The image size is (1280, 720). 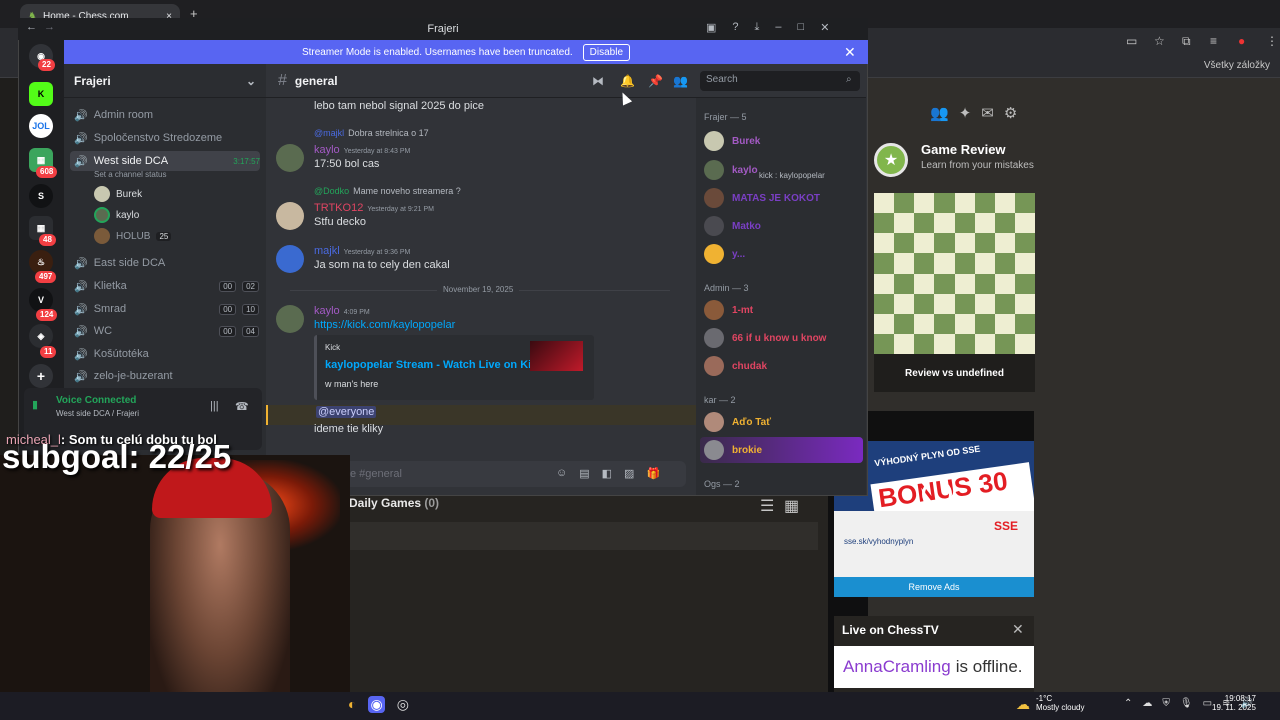 What do you see at coordinates (1189, 41) in the screenshot?
I see `extensions-icon: ⧉` at bounding box center [1189, 41].